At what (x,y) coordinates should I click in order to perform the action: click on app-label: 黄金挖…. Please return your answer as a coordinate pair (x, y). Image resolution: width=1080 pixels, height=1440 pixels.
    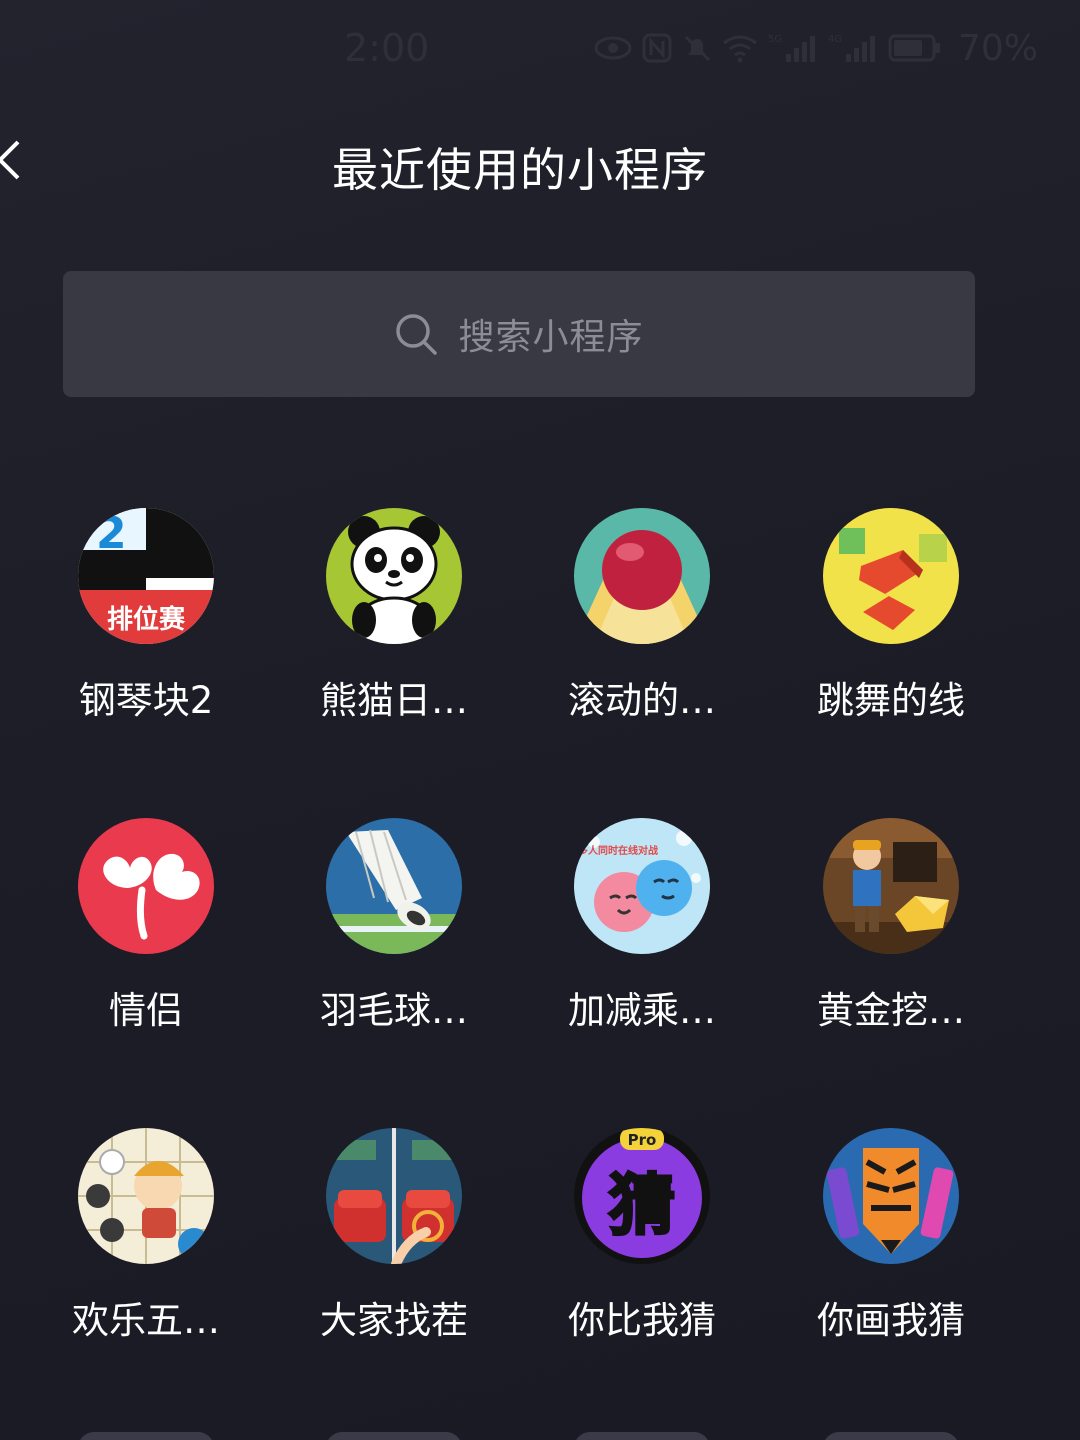
    Looking at the image, I should click on (891, 1010).